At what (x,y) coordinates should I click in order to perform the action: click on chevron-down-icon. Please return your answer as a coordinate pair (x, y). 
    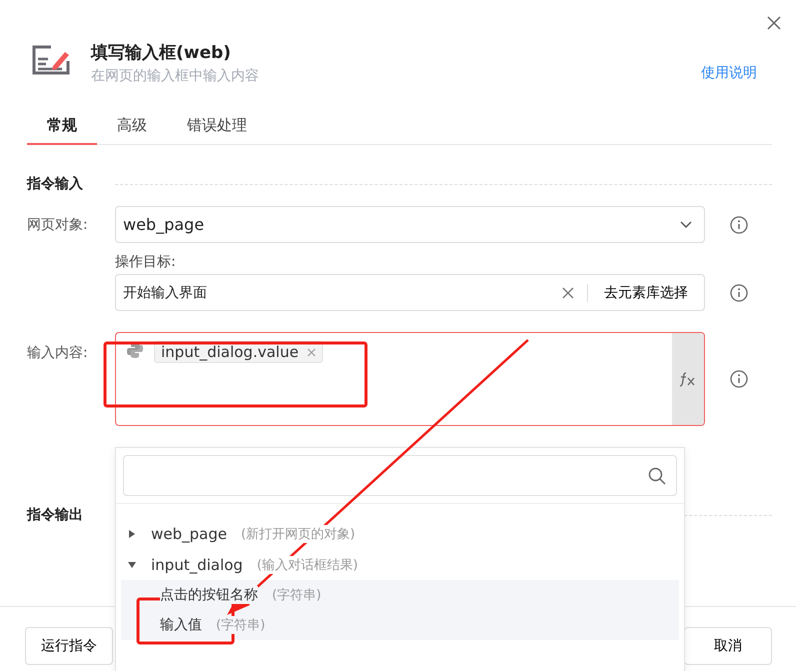
    Looking at the image, I should click on (686, 224).